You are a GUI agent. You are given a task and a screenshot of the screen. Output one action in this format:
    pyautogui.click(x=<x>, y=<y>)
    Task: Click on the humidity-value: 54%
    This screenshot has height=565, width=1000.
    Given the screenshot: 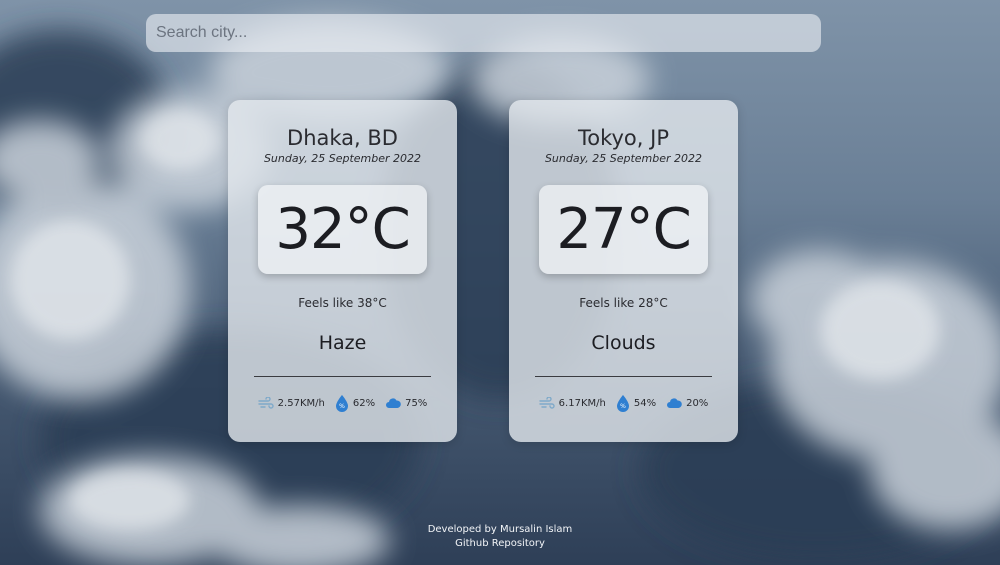 What is the action you would take?
    pyautogui.click(x=645, y=403)
    